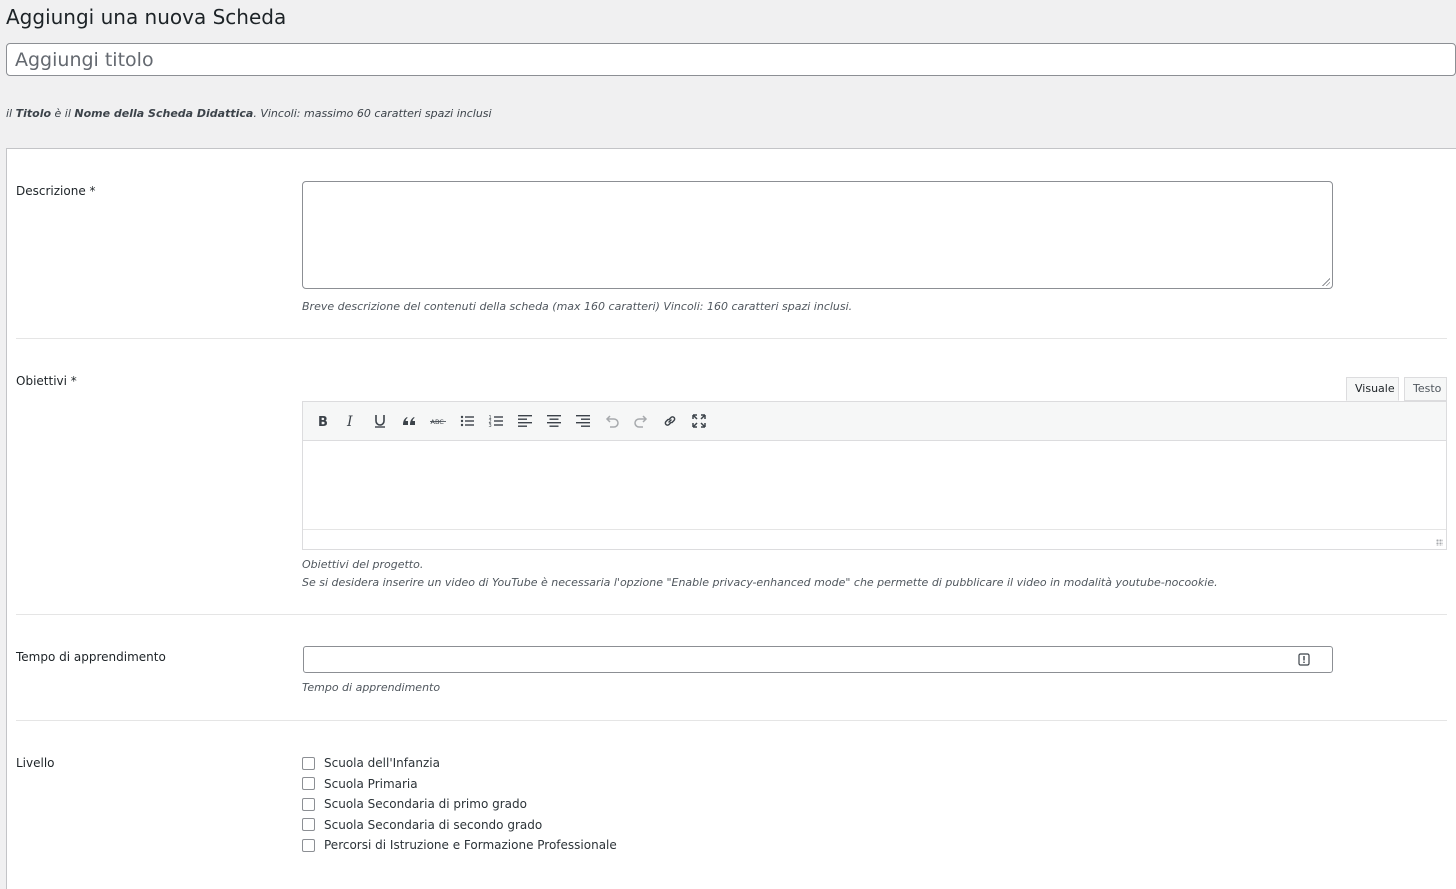 The height and width of the screenshot is (889, 1456). Describe the element at coordinates (146, 17) in the screenshot. I see `page-title: Aggiungi una nuova Scheda` at that location.